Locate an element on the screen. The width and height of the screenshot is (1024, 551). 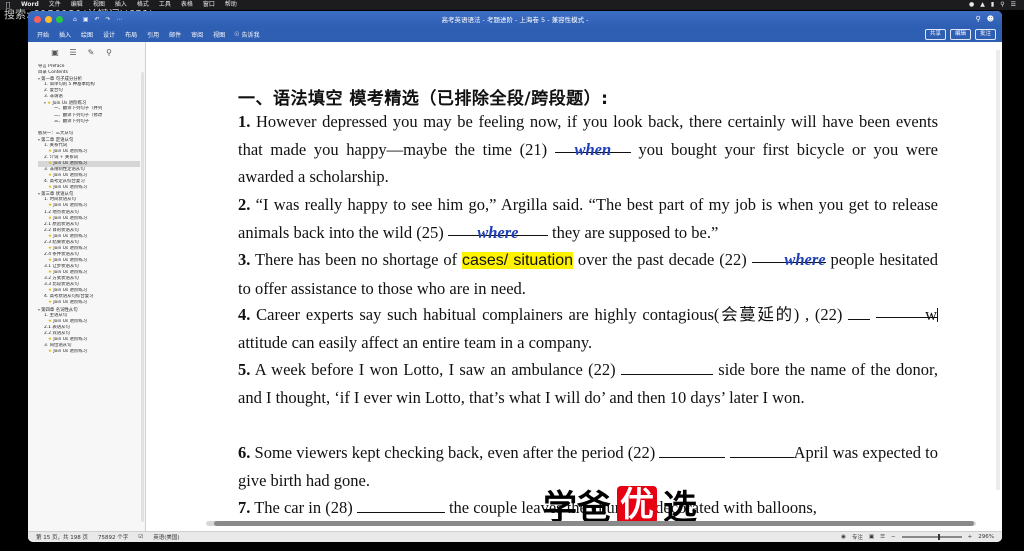
tab-home: 开始 is located at coordinates (43, 34).